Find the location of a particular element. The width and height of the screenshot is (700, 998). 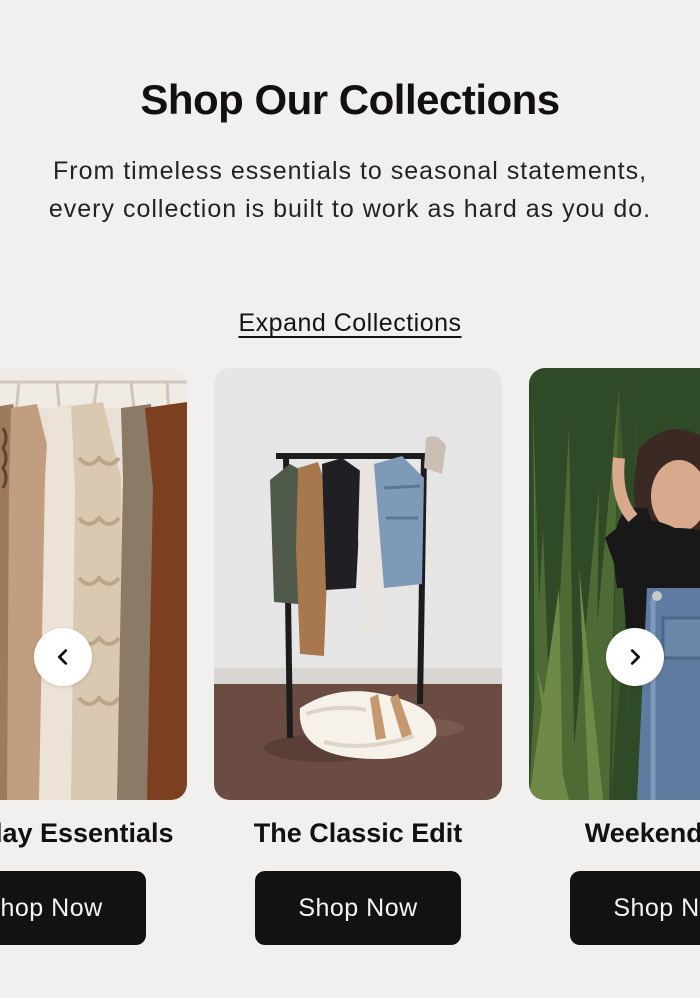

collection-image-knitwear is located at coordinates (93, 584).